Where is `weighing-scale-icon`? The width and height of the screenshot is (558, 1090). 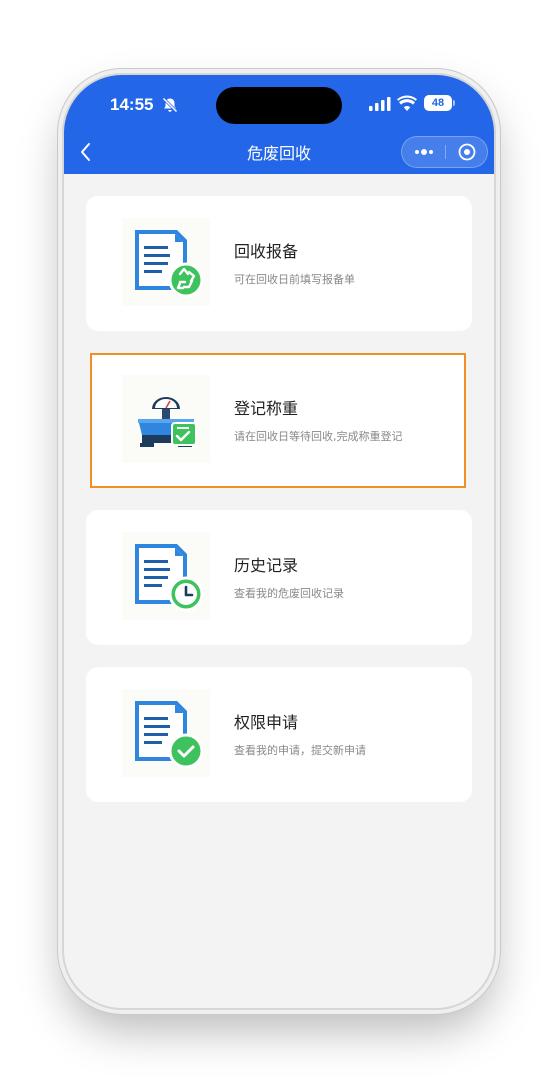
weighing-scale-icon is located at coordinates (166, 419).